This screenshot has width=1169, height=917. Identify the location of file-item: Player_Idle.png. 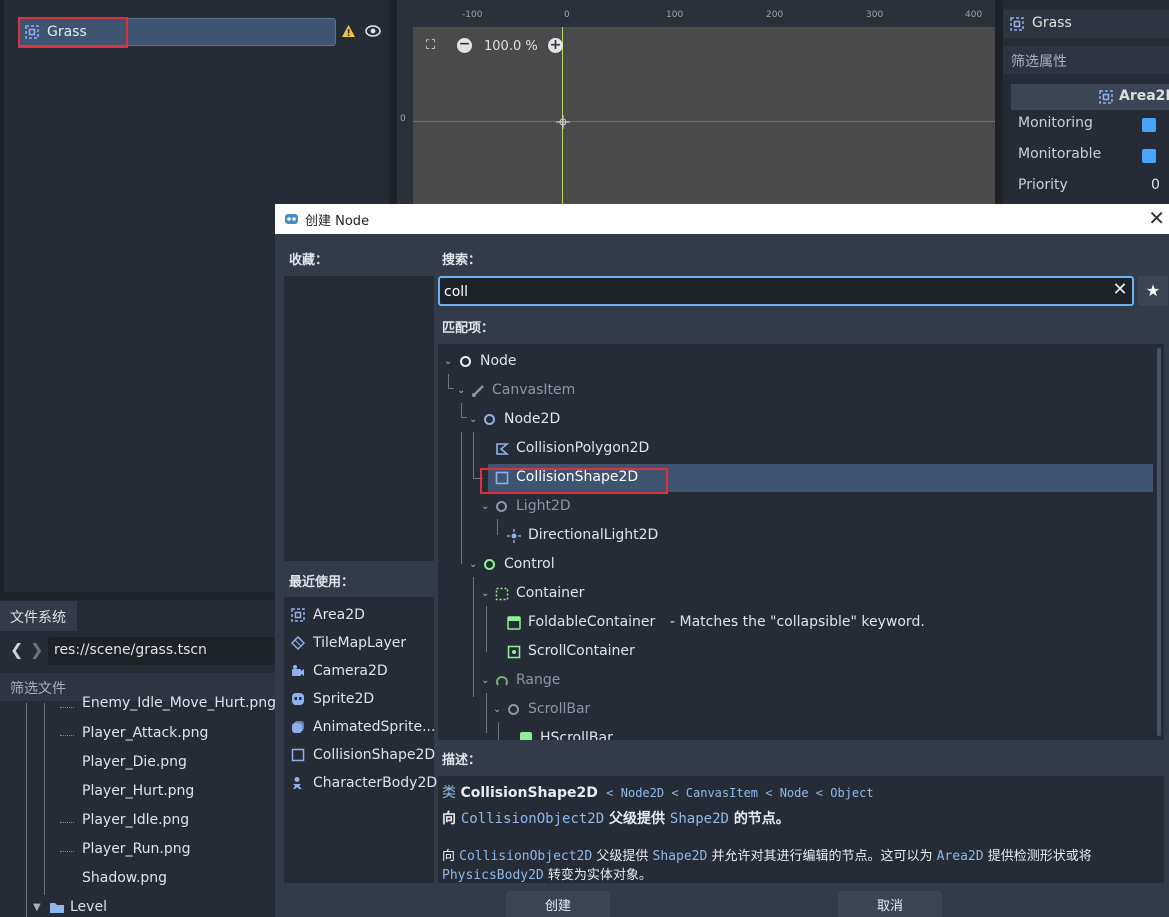
(135, 820).